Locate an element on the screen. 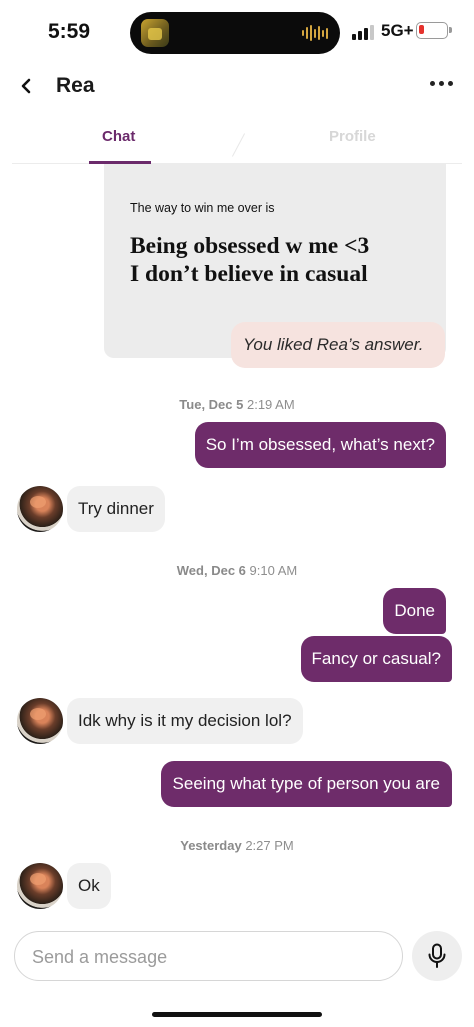  received-message: Ok is located at coordinates (89, 886).